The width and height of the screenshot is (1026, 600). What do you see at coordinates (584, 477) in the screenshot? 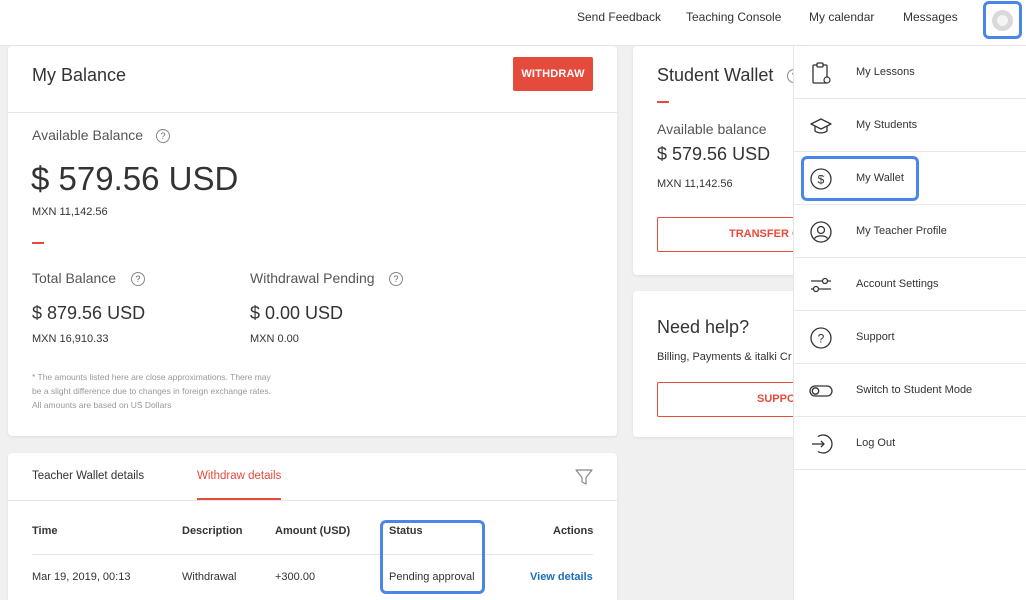
I see `filter-icon` at bounding box center [584, 477].